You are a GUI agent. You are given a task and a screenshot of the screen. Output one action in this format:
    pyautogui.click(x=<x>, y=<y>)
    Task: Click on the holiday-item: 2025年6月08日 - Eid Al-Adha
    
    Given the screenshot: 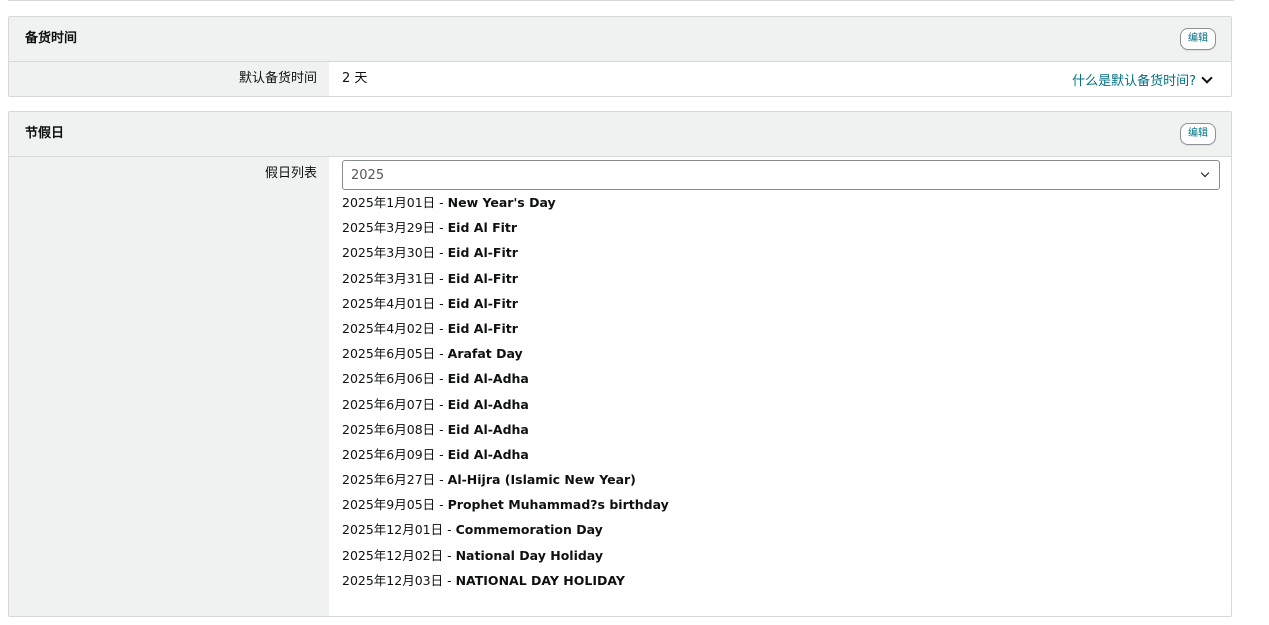 What is the action you would take?
    pyautogui.click(x=505, y=433)
    